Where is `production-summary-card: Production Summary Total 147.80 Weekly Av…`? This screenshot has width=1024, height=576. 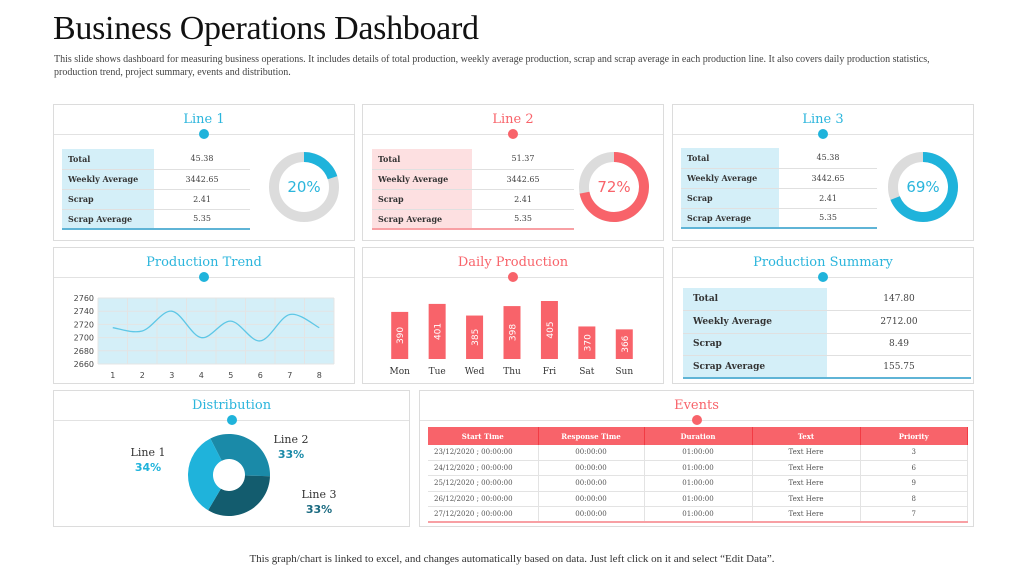 production-summary-card: Production Summary Total 147.80 Weekly Av… is located at coordinates (823, 315).